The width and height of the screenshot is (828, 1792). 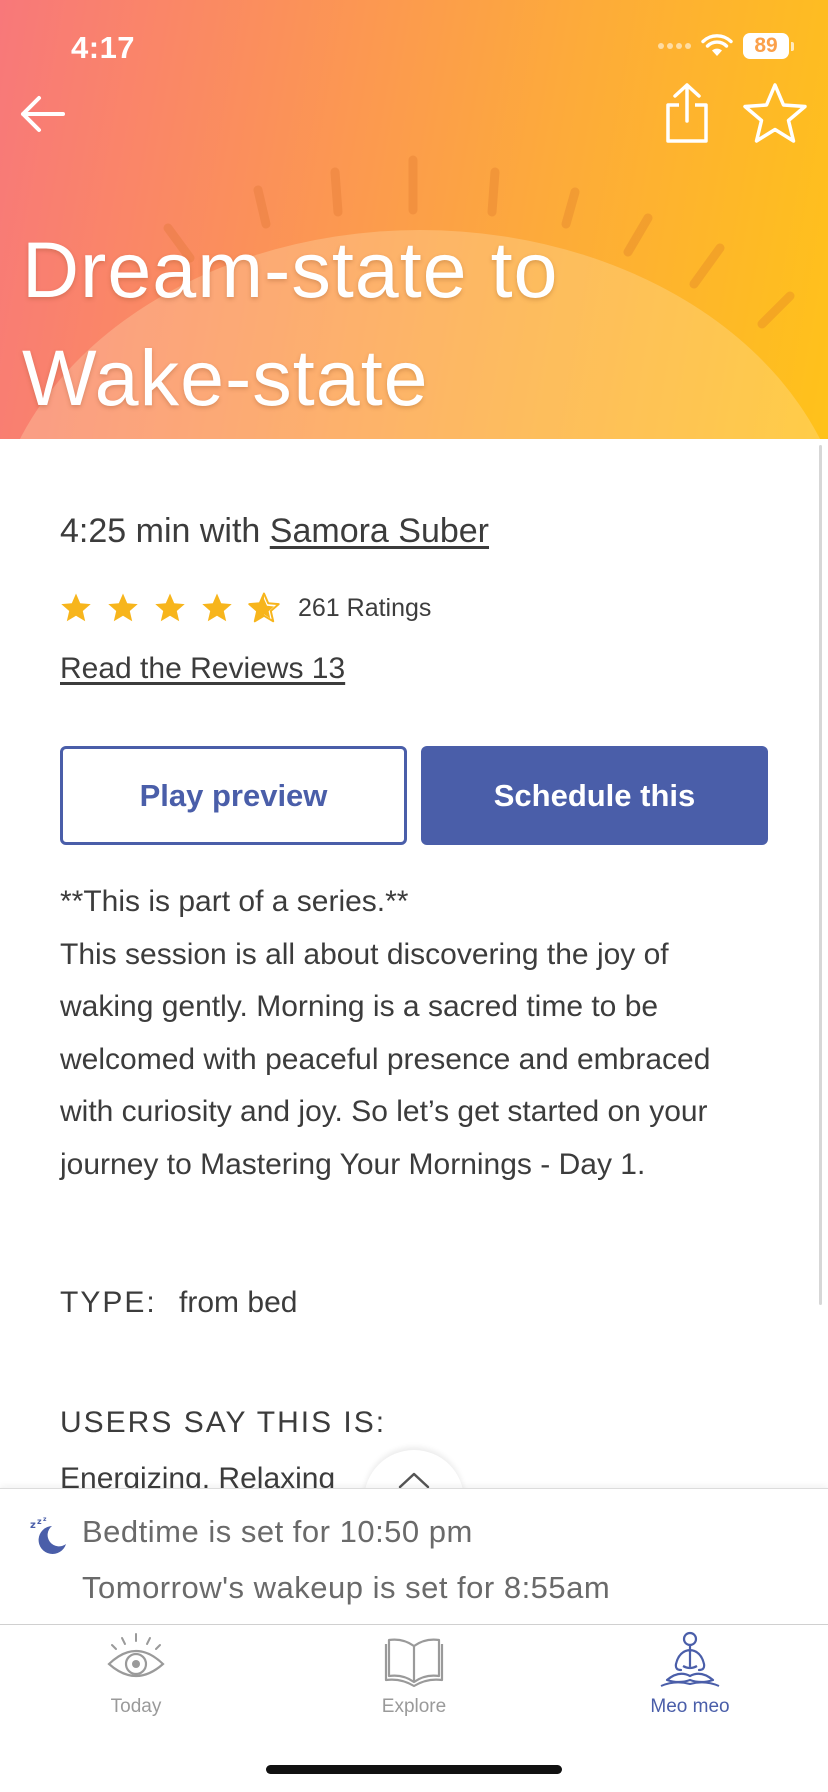 What do you see at coordinates (108, 1302) in the screenshot?
I see `type-label: TYPE:` at bounding box center [108, 1302].